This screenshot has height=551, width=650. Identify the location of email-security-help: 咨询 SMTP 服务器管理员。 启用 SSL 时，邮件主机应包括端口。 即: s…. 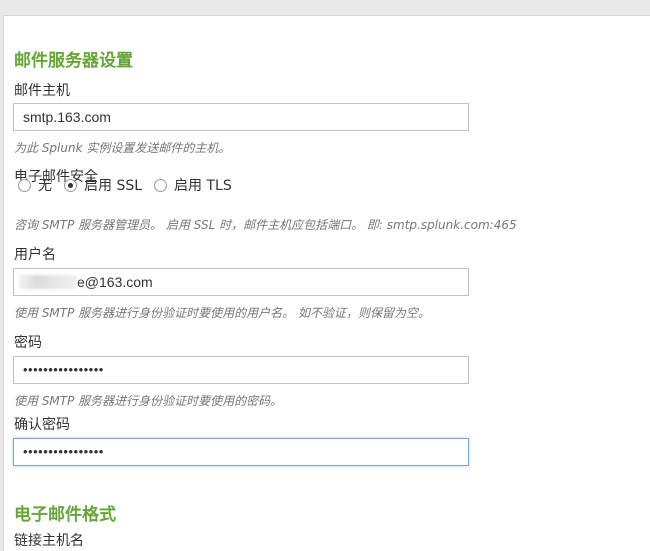
(265, 225).